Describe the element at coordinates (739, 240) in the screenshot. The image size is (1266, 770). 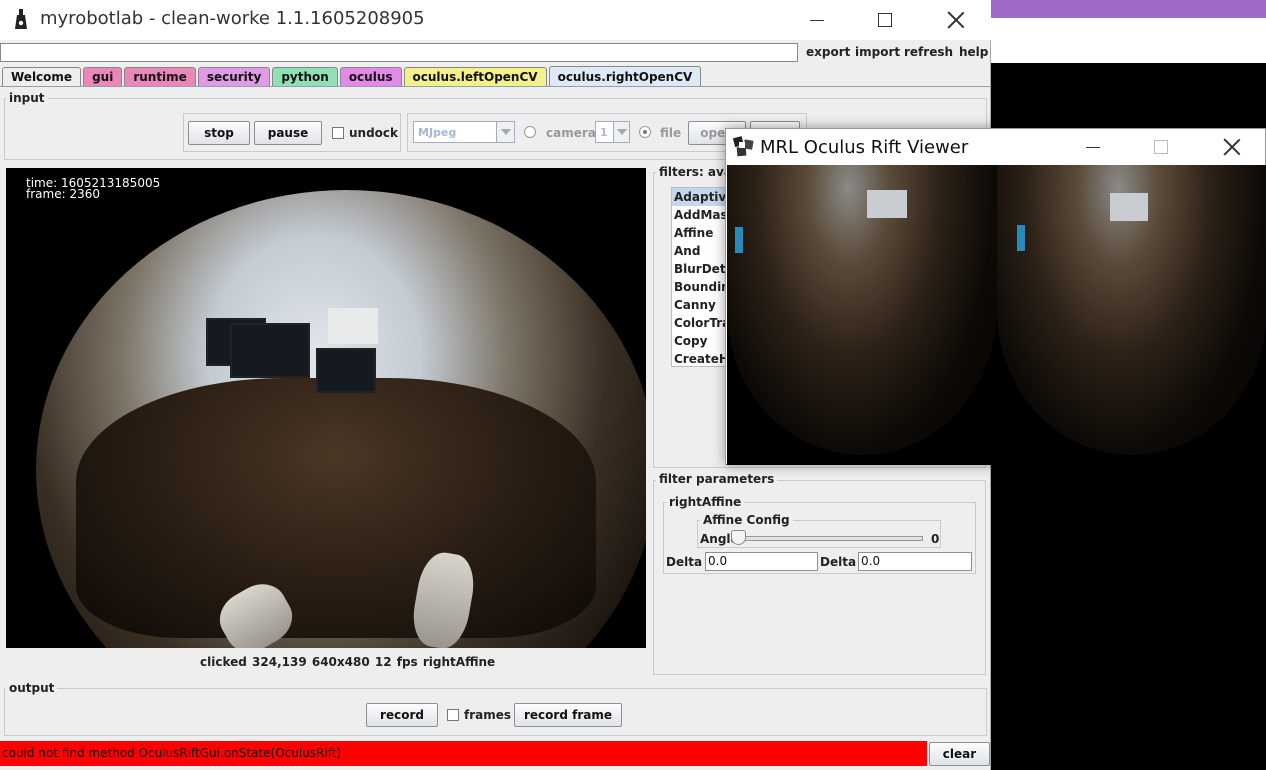
I see `left-eye-window` at that location.